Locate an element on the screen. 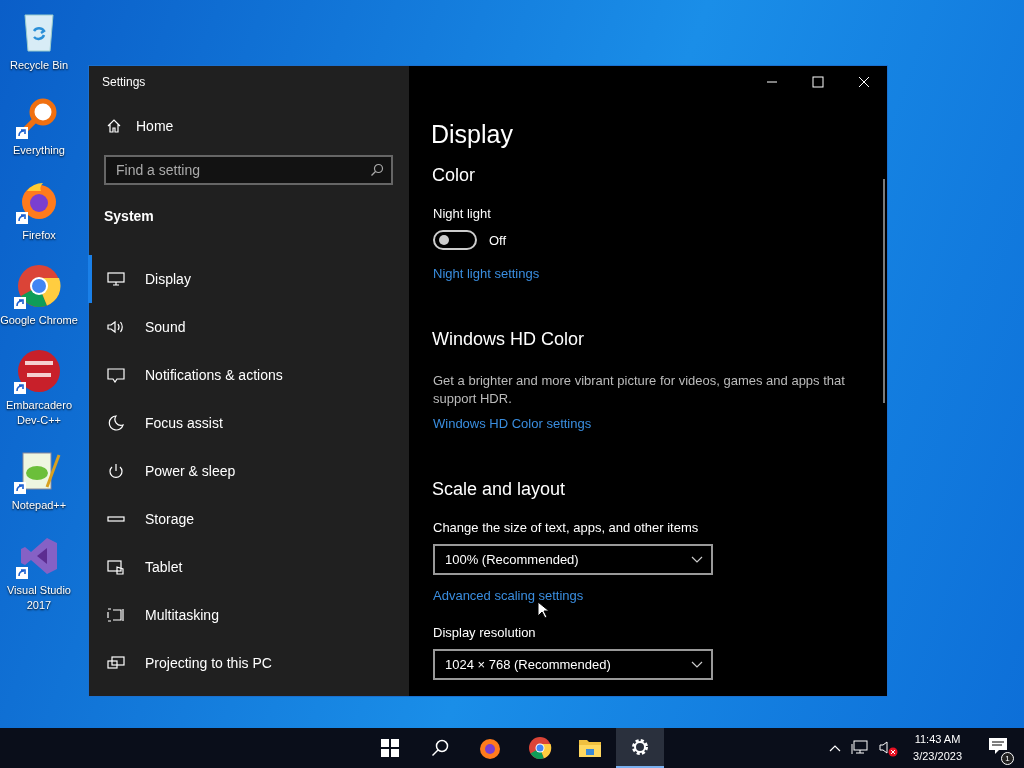  nav-item: Storage is located at coordinates (248, 519).